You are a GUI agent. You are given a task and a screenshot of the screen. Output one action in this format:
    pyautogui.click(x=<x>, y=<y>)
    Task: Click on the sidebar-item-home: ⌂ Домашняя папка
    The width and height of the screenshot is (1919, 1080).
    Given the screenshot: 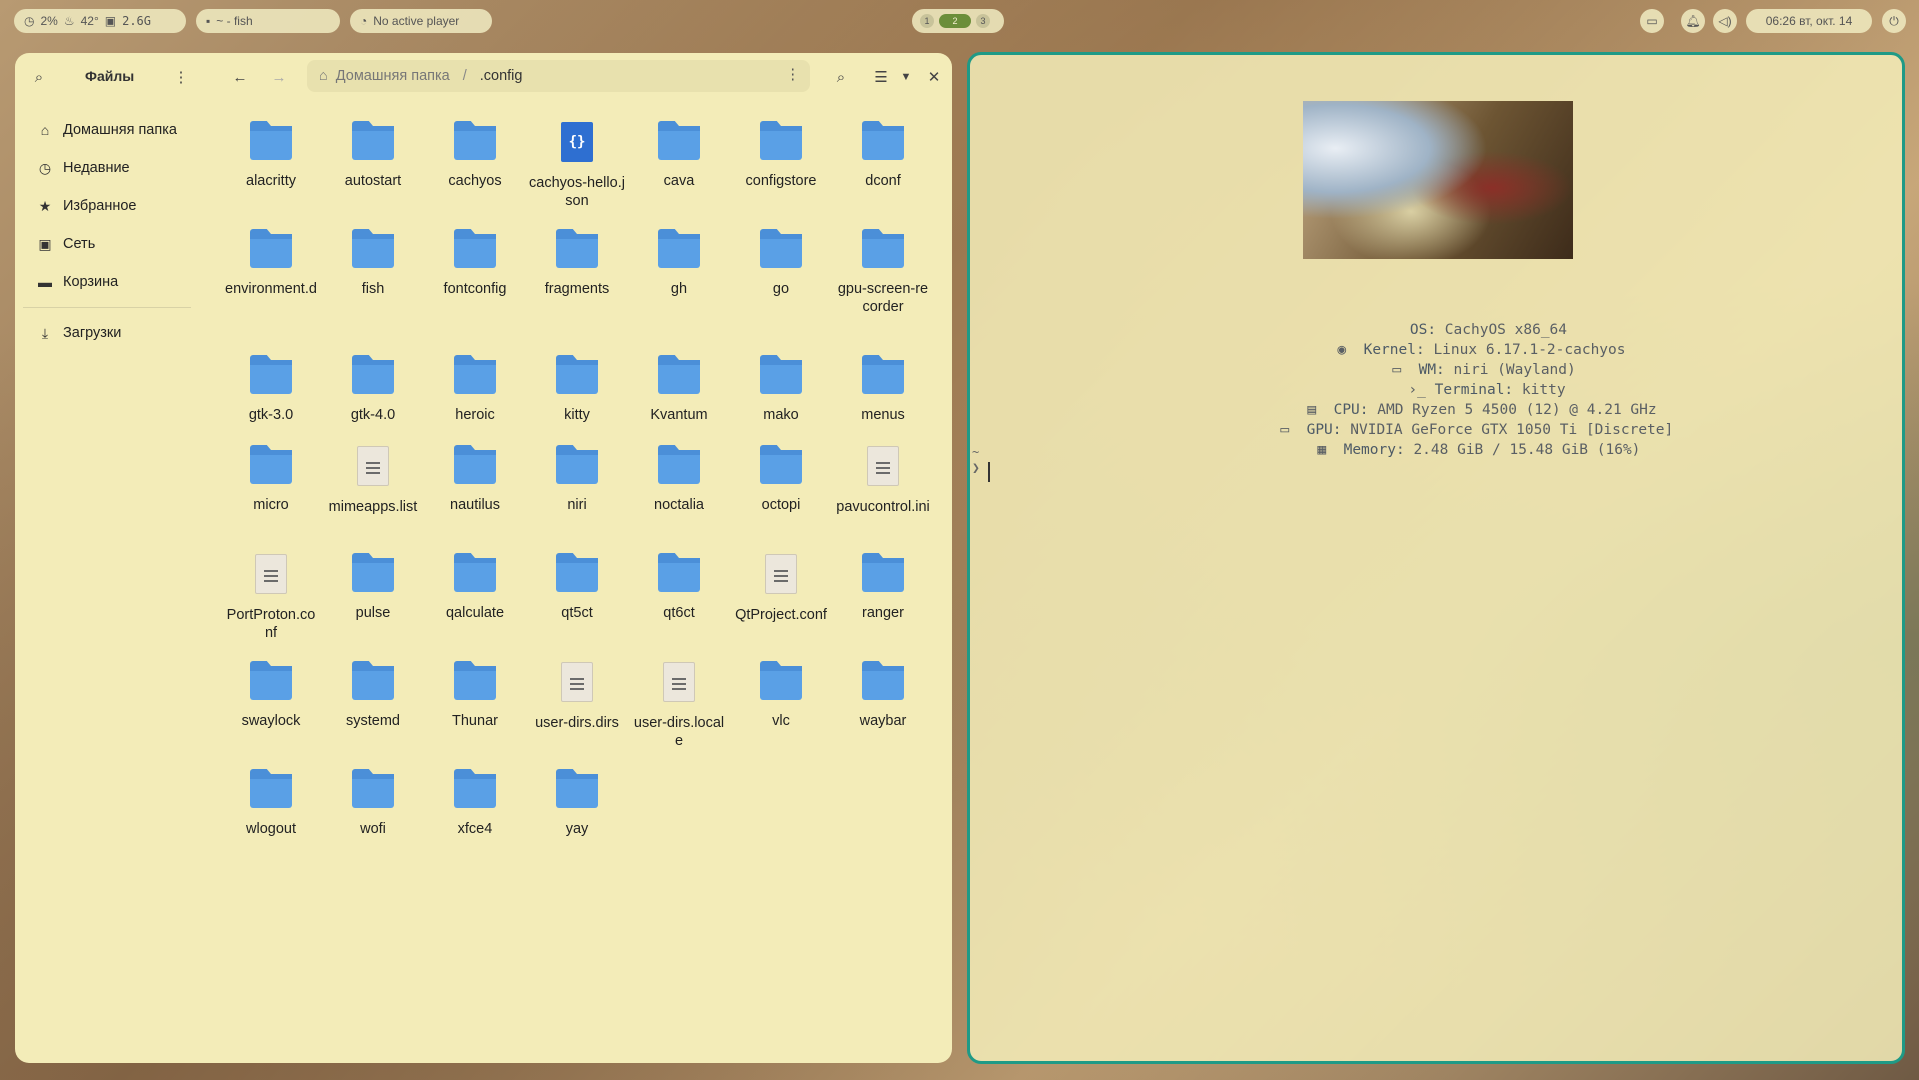 What is the action you would take?
    pyautogui.click(x=111, y=130)
    